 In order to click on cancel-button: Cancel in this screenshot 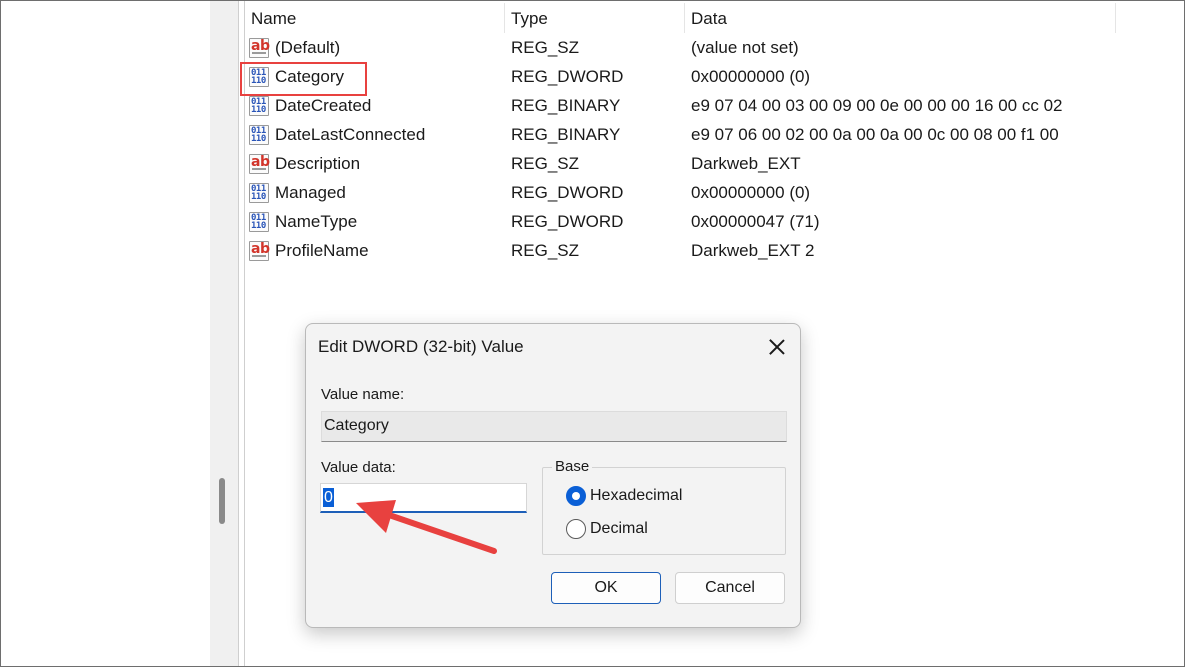, I will do `click(730, 588)`.